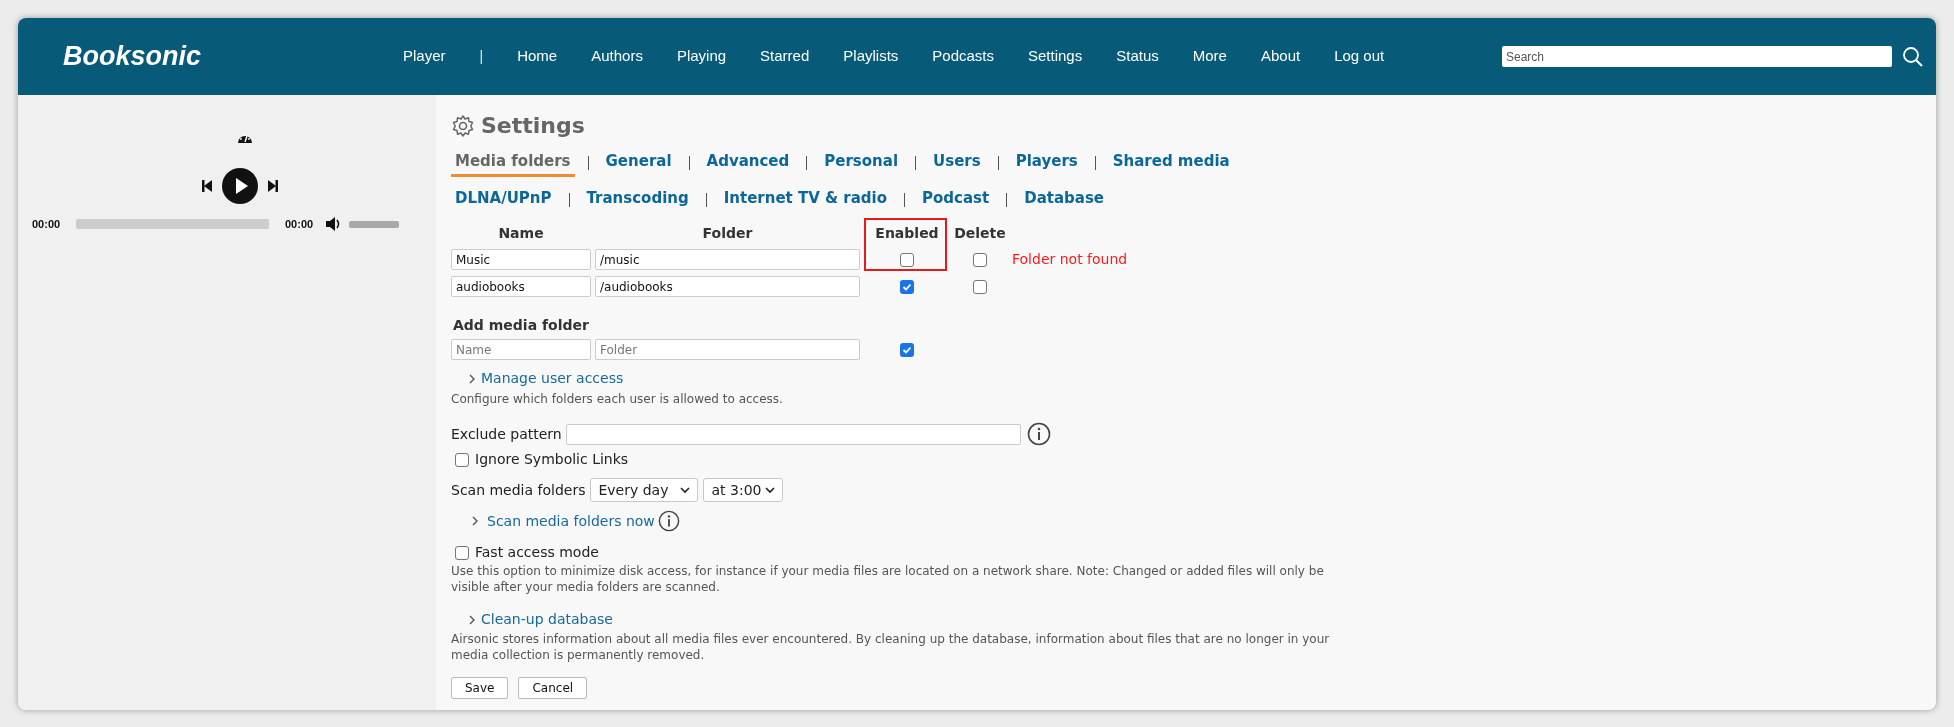 The image size is (1954, 727). What do you see at coordinates (233, 56) in the screenshot?
I see `logo: Booksonic` at bounding box center [233, 56].